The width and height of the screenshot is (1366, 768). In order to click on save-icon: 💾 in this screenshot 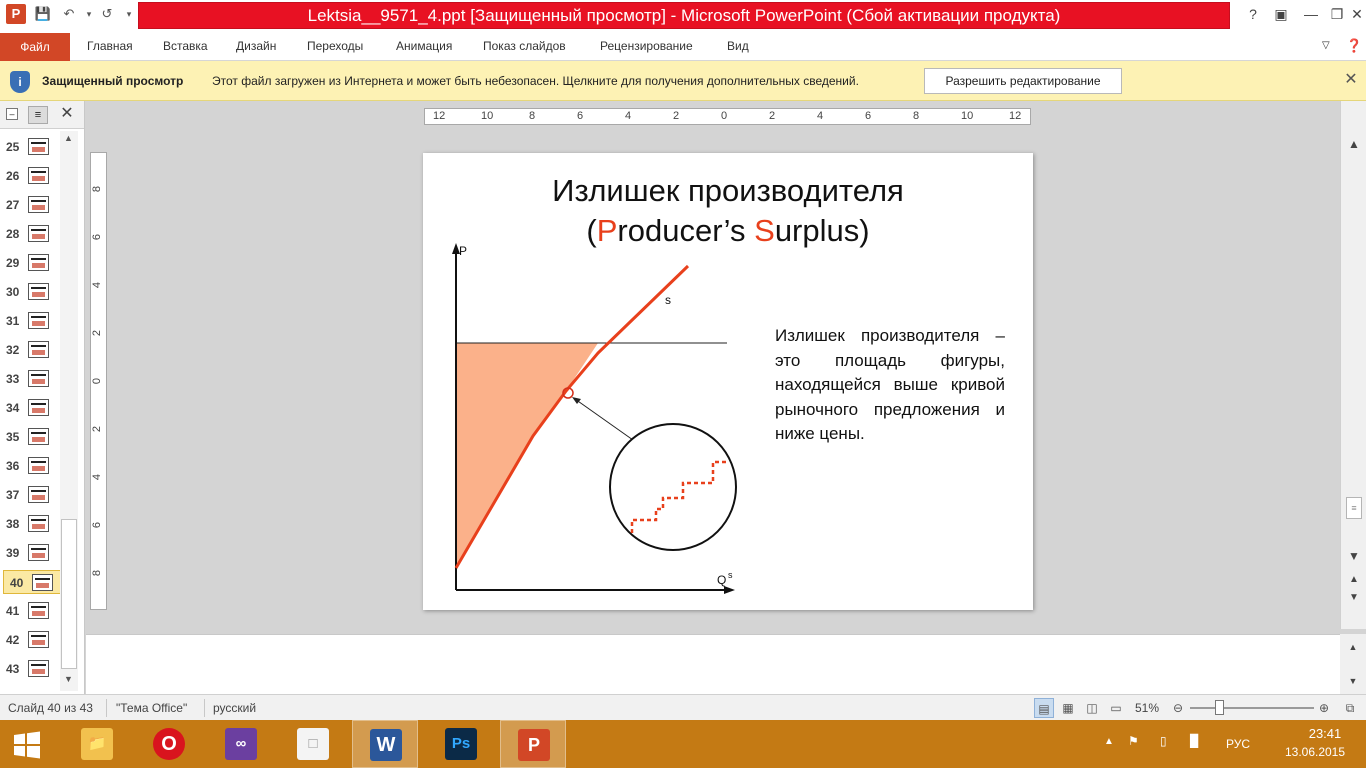, I will do `click(43, 14)`.